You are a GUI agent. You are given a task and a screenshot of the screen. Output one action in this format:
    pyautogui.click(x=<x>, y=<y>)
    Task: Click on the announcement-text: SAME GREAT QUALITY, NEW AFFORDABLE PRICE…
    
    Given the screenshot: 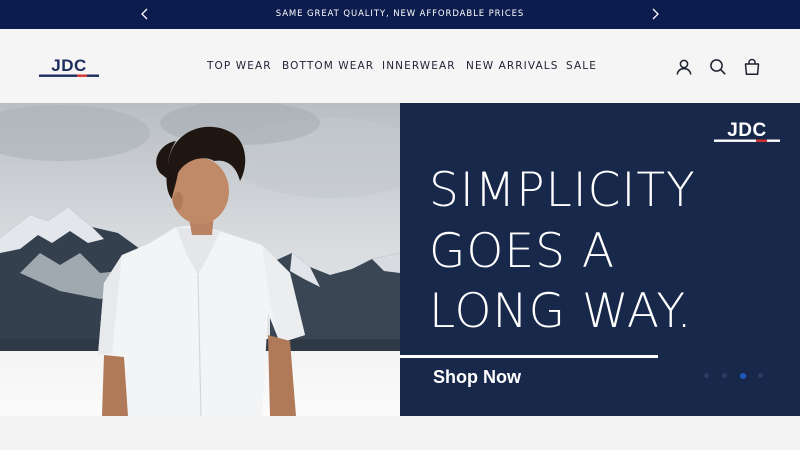 What is the action you would take?
    pyautogui.click(x=400, y=14)
    